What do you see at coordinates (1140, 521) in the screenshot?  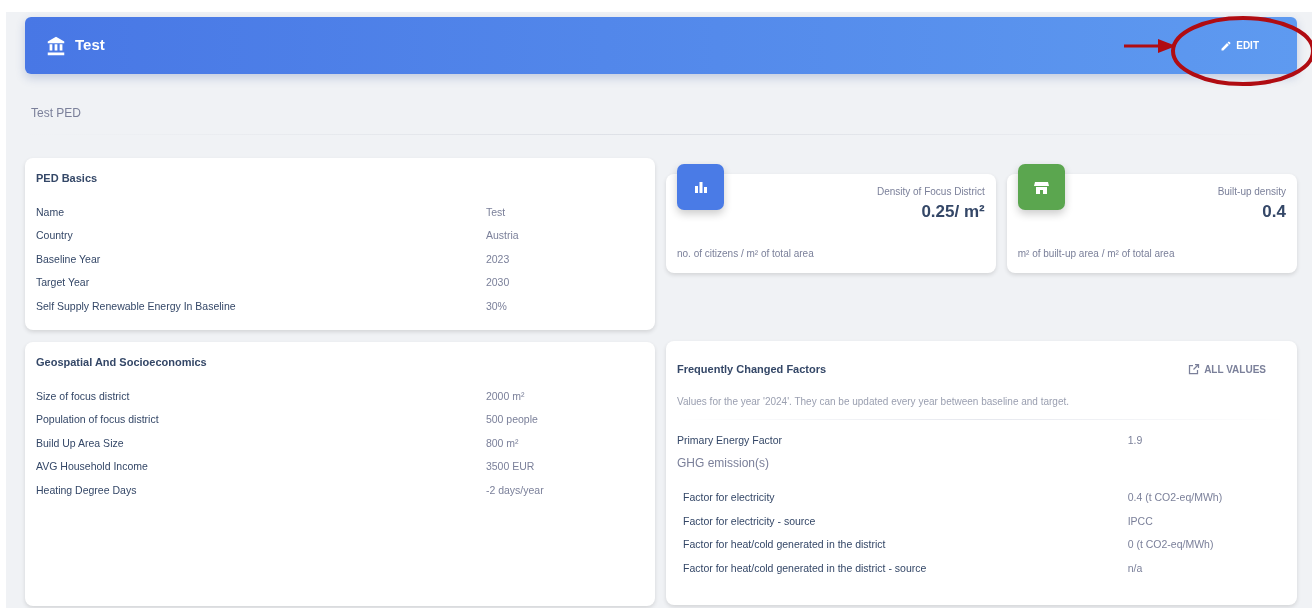 I see `row-value: IPCC` at bounding box center [1140, 521].